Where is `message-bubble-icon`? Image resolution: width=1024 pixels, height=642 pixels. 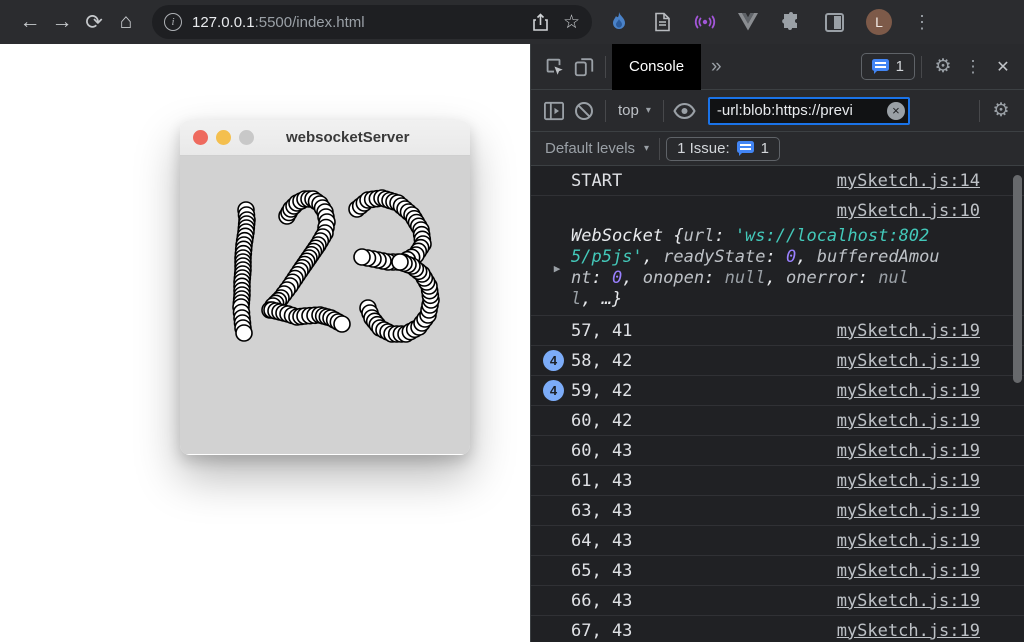 message-bubble-icon is located at coordinates (880, 66).